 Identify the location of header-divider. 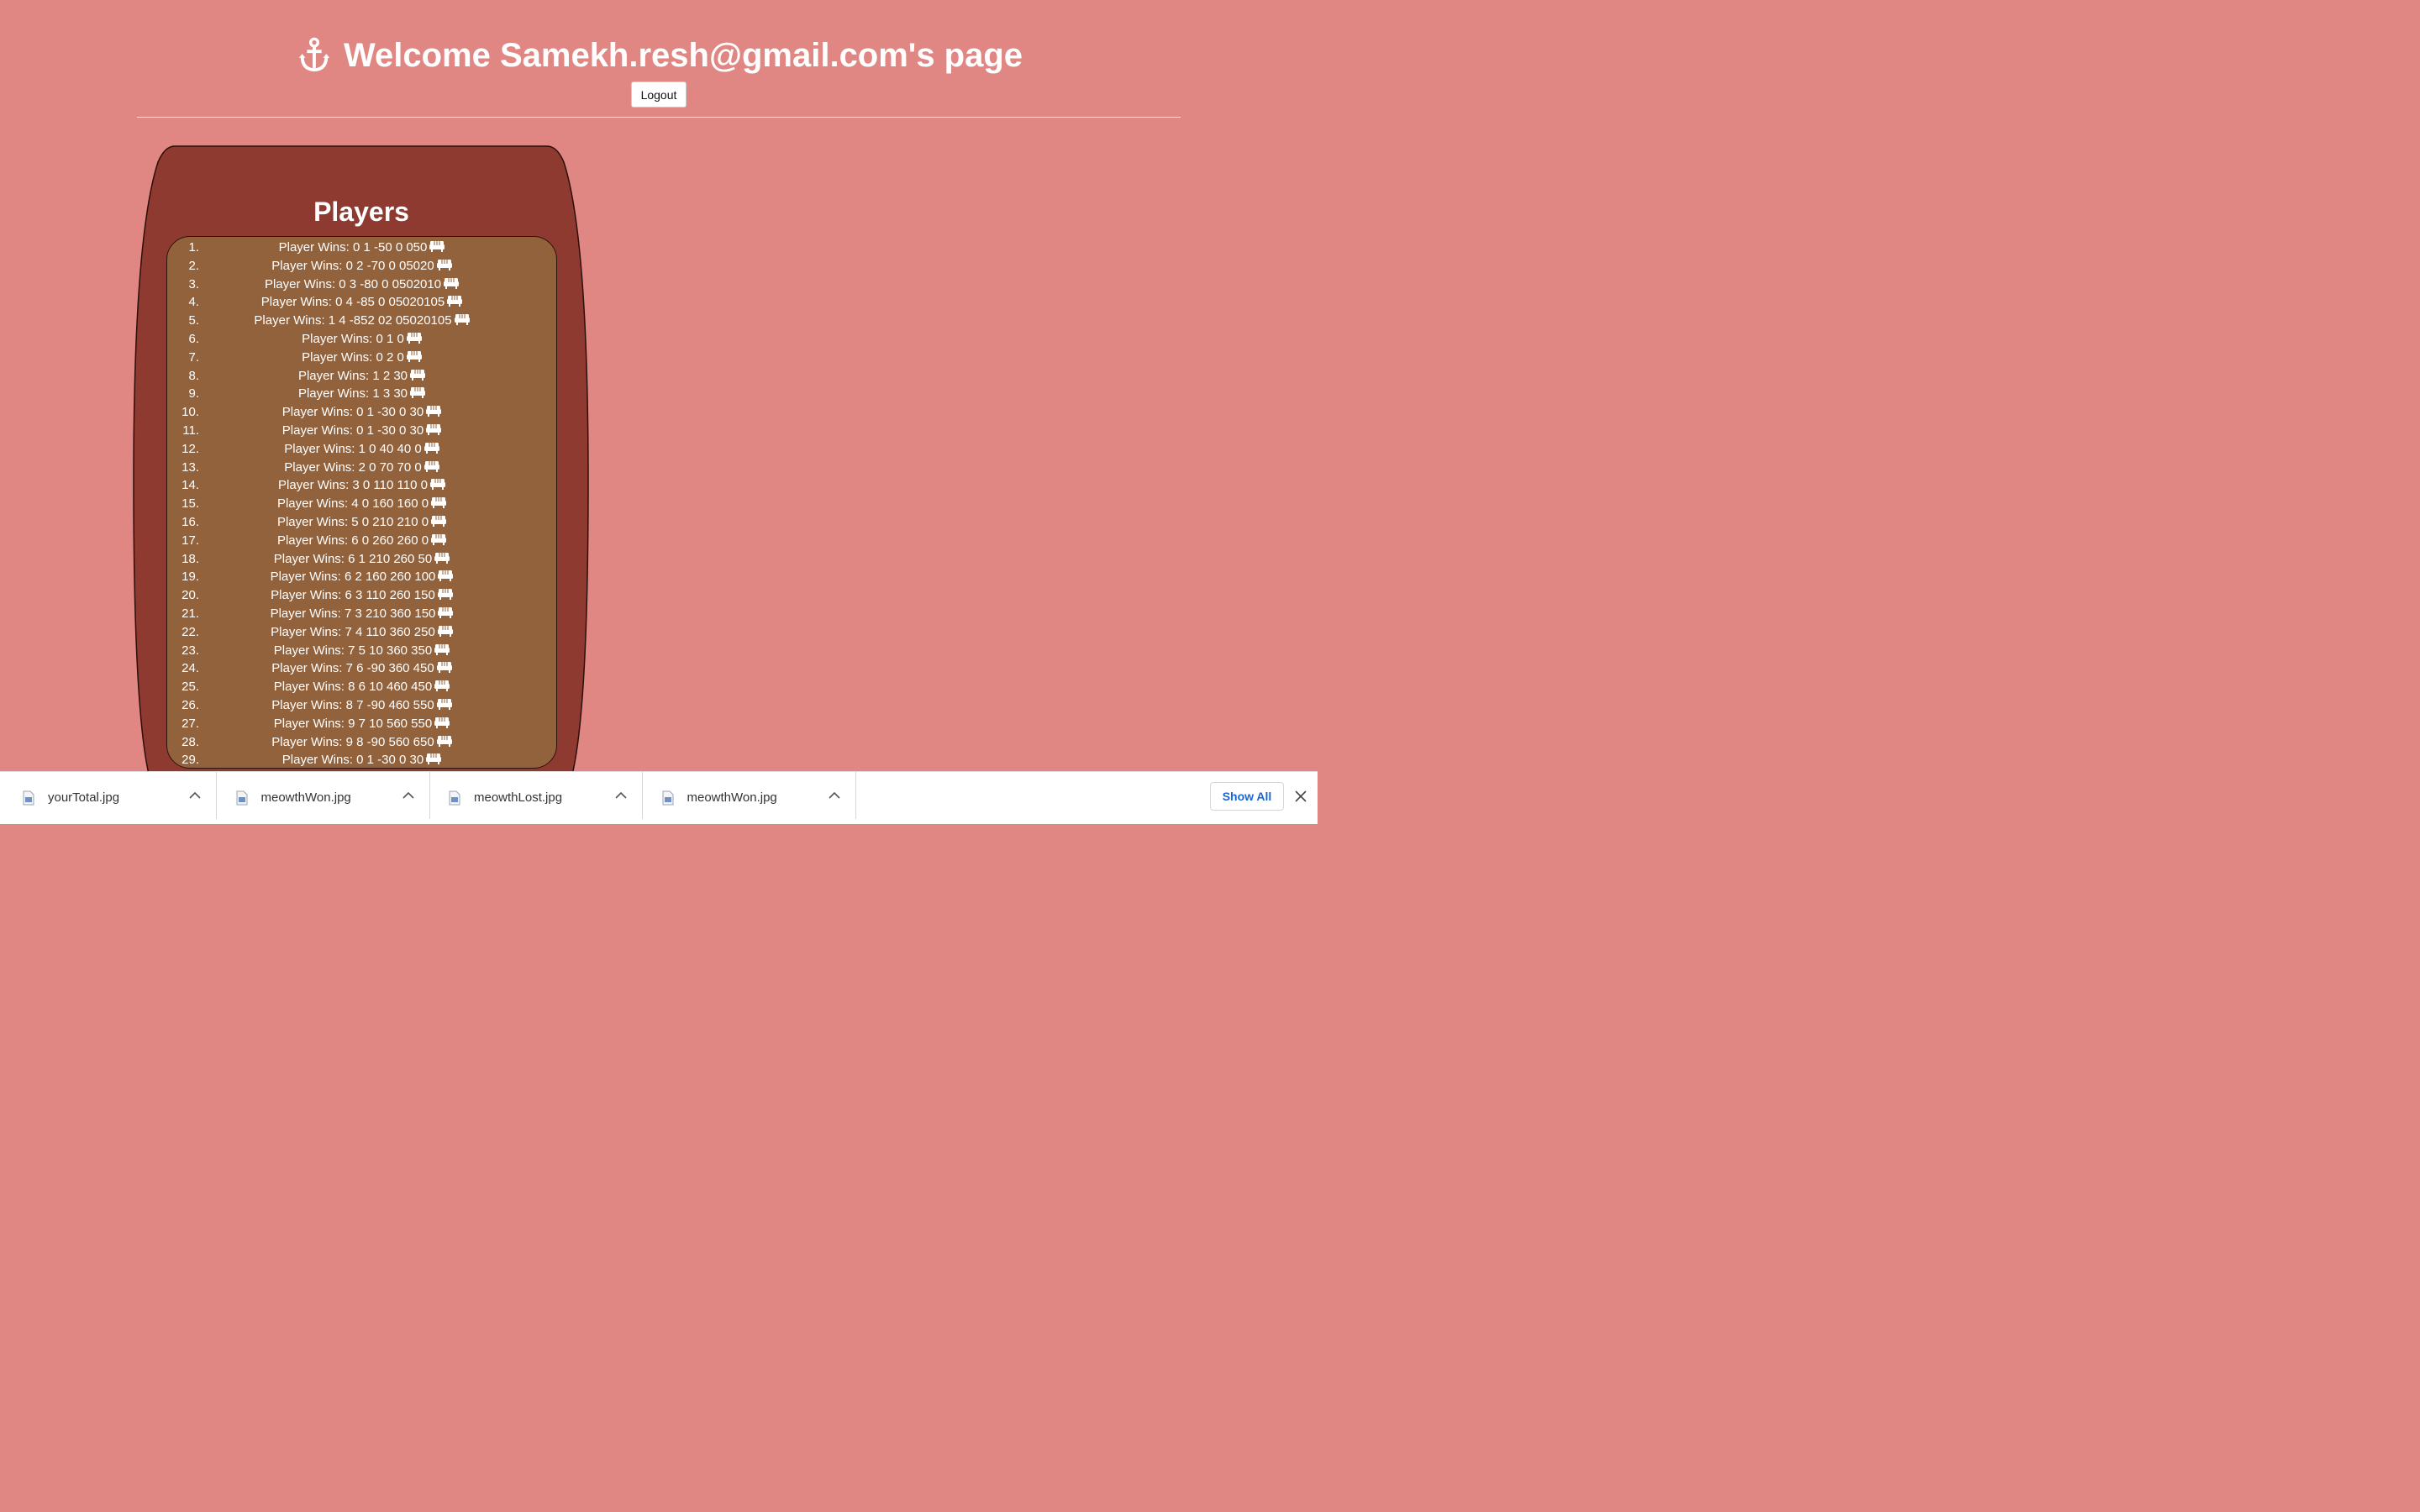
(659, 117).